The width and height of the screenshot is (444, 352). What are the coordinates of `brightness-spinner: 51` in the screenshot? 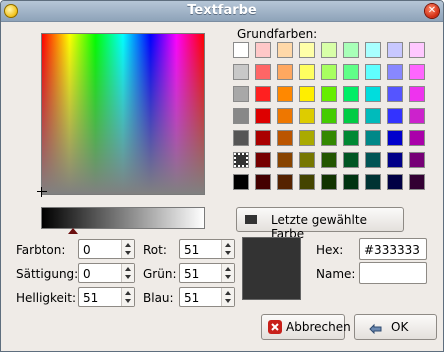 It's located at (106, 297).